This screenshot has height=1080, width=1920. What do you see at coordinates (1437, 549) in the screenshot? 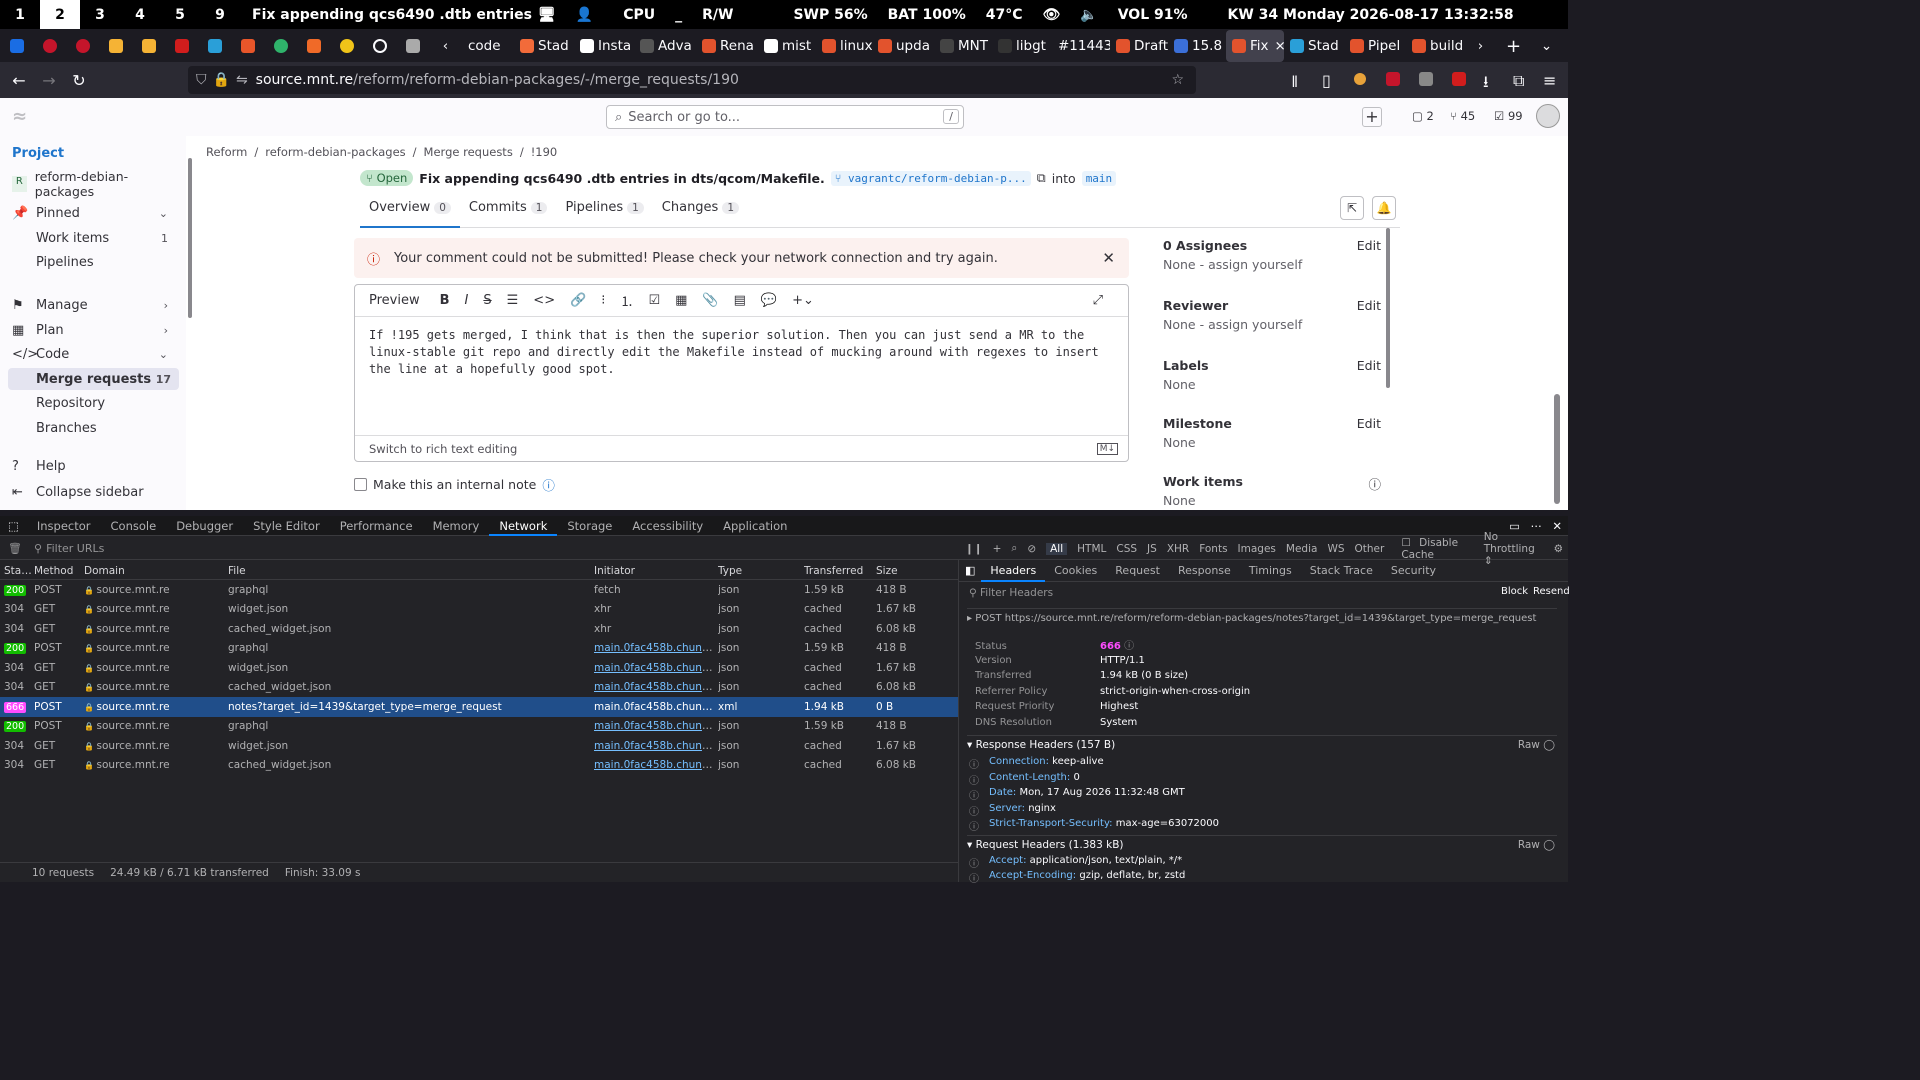
I see `disable-cache-checkbox: ☐ Disable Cache` at bounding box center [1437, 549].